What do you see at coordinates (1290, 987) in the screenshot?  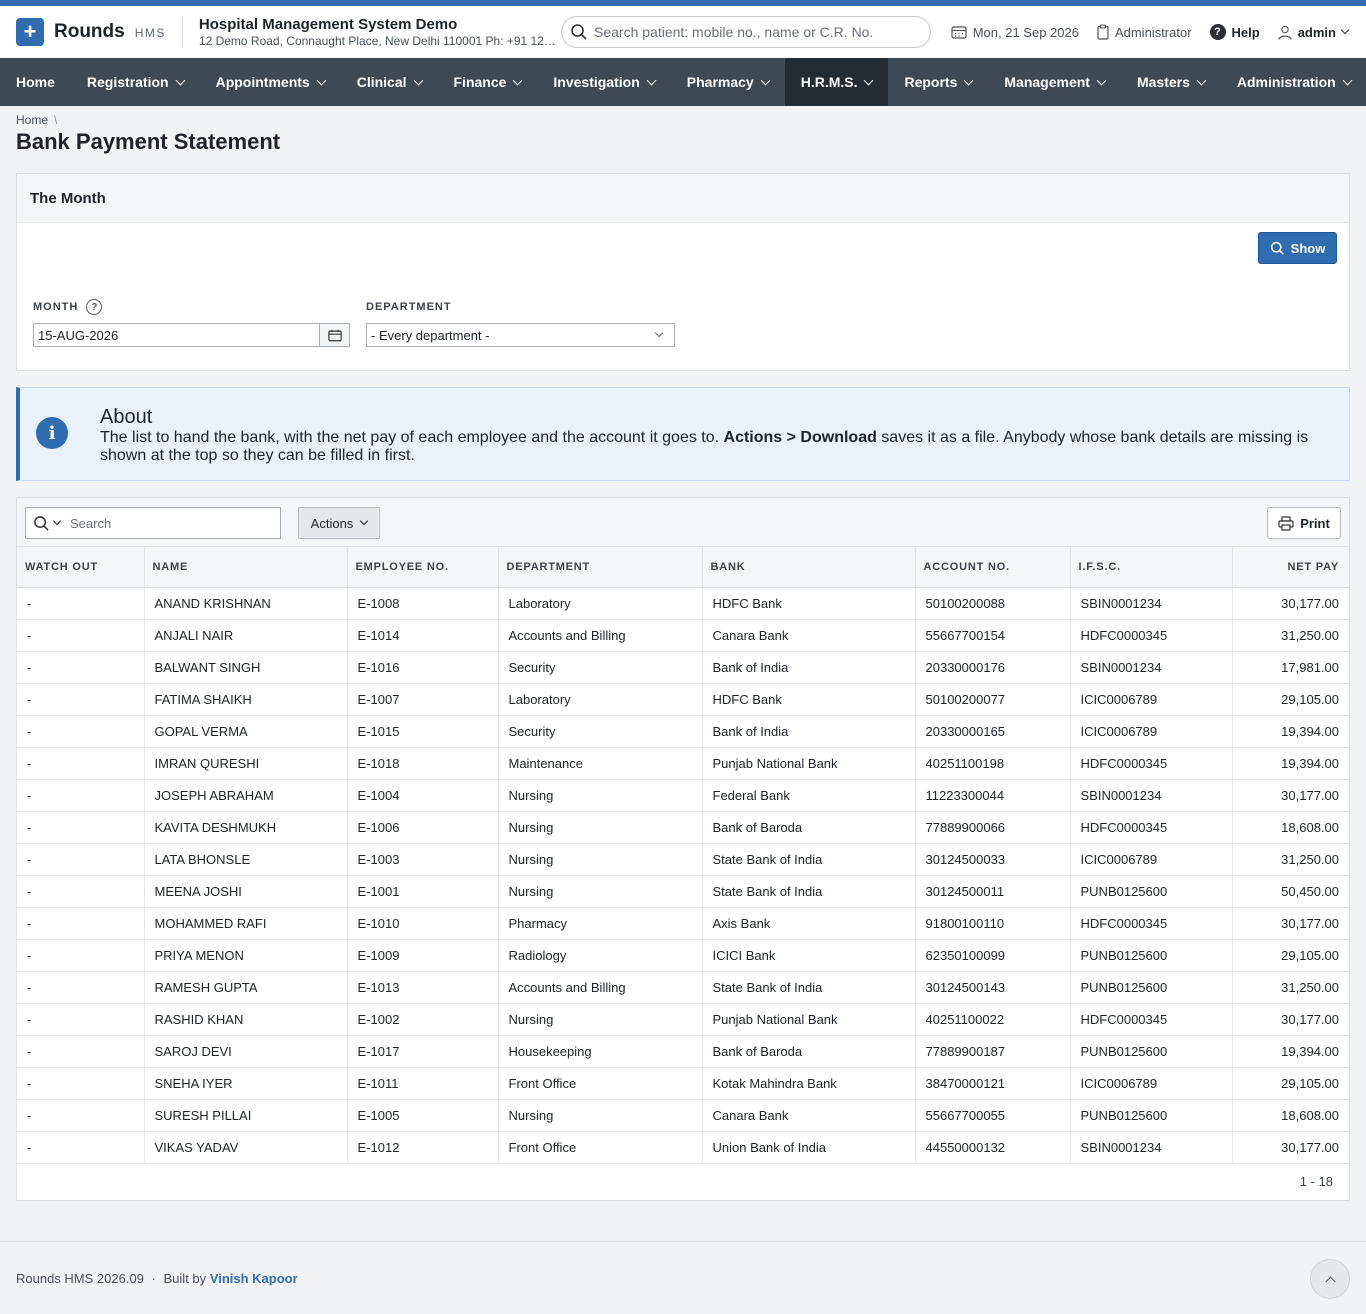 I see `table-cell: 31,250.00` at bounding box center [1290, 987].